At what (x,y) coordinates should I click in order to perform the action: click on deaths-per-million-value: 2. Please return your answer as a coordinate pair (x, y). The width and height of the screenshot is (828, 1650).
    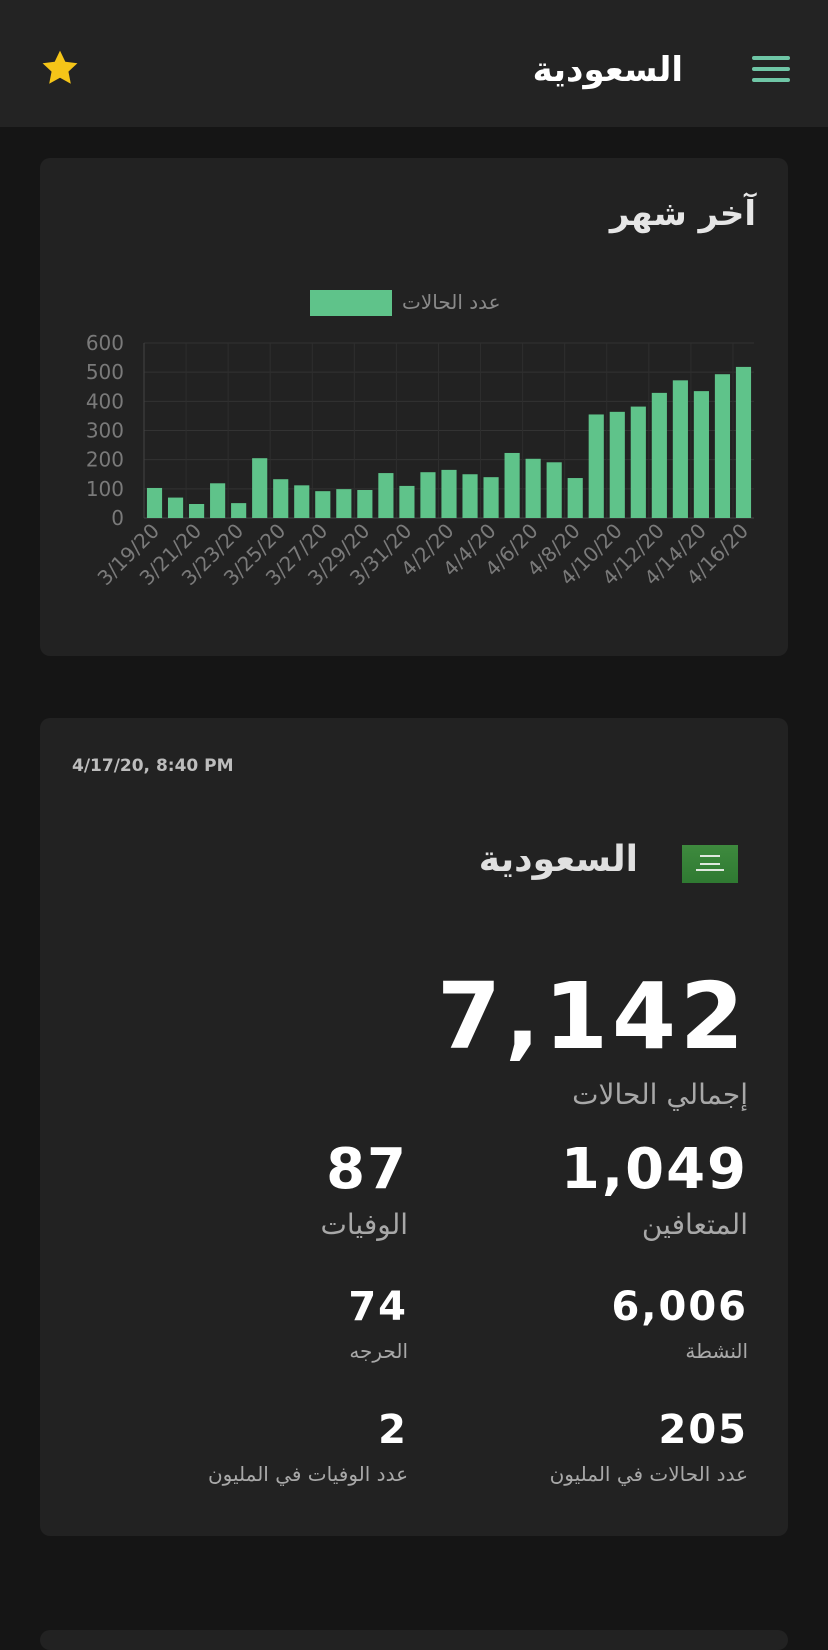
    Looking at the image, I should click on (393, 1430).